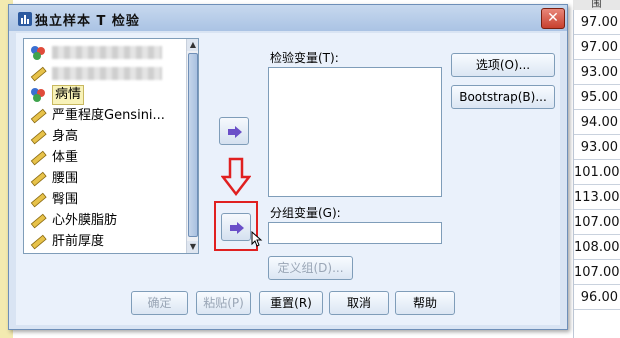 Image resolution: width=620 pixels, height=338 pixels. Describe the element at coordinates (355, 132) in the screenshot. I see `test-variable-list` at that location.